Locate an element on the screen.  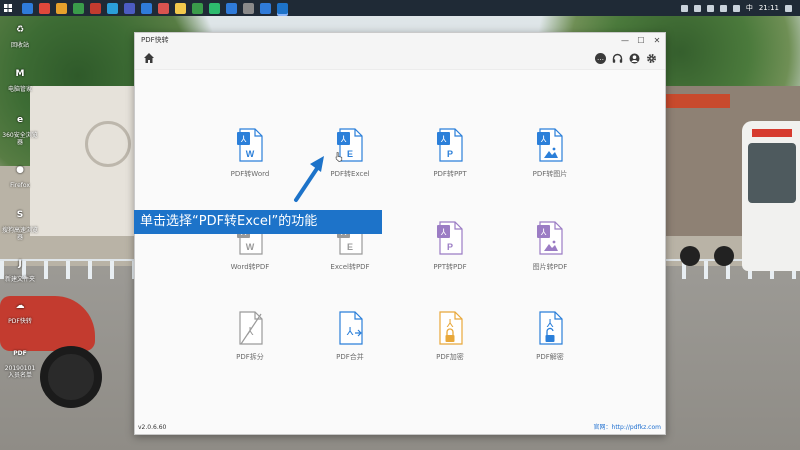
wallpaper-building-left is located at coordinates (85, 161).